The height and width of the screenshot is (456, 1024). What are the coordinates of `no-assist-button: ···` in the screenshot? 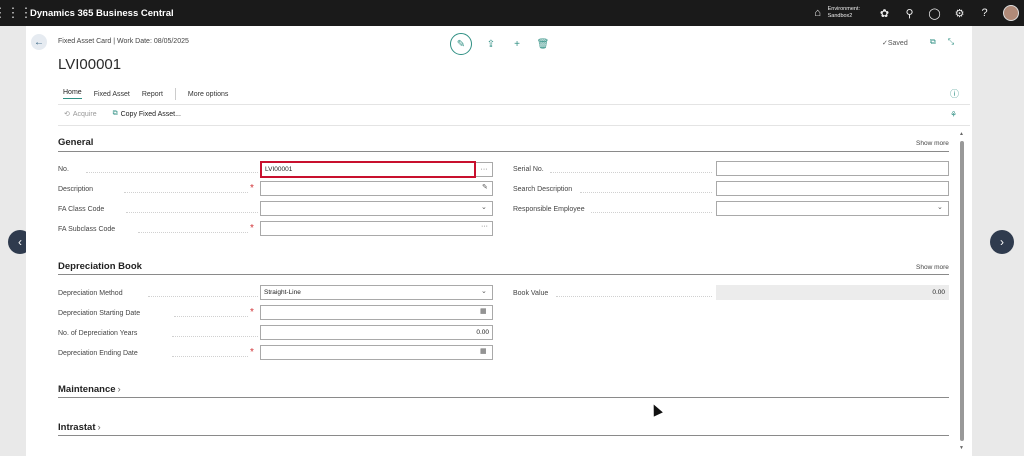 It's located at (484, 169).